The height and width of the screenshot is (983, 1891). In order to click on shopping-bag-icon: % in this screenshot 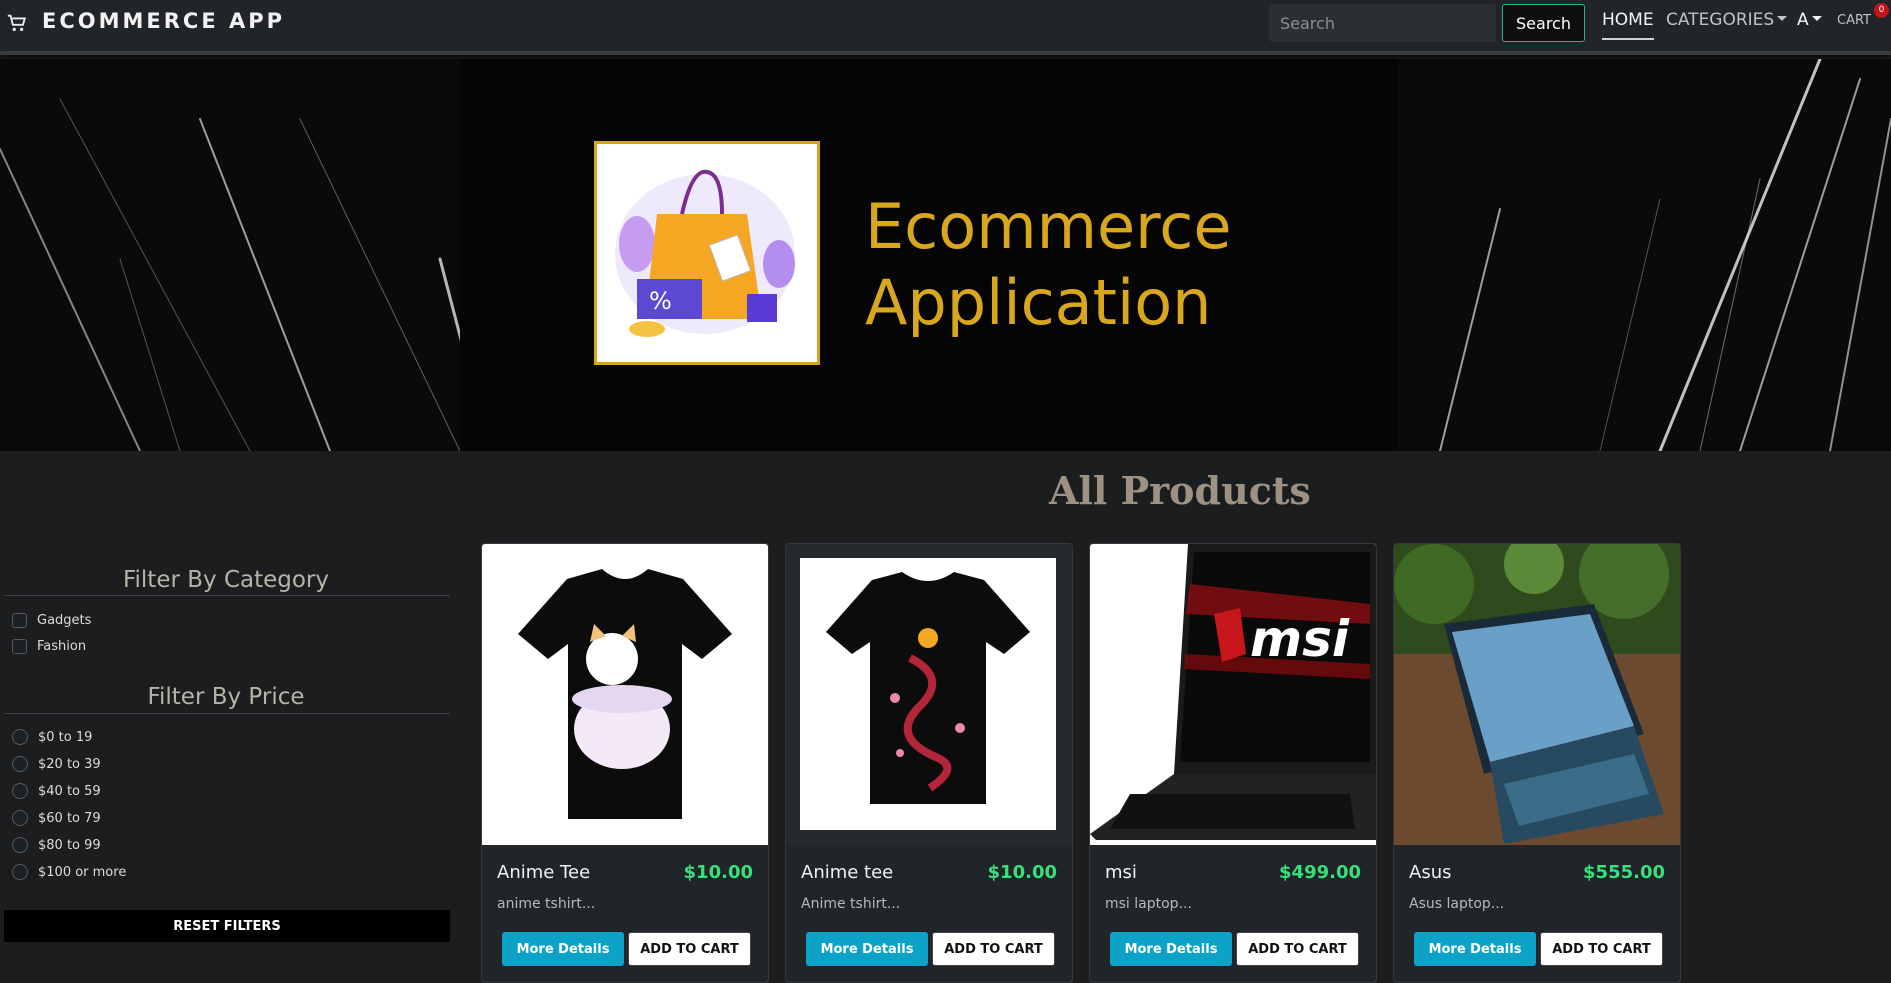, I will do `click(705, 253)`.